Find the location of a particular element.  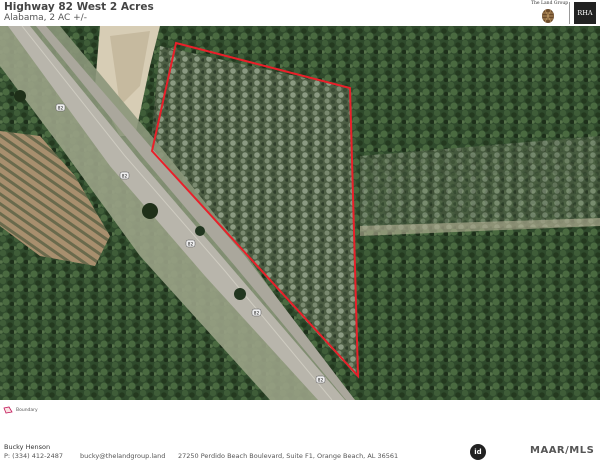

mls-logo: MAAR/MLS is located at coordinates (562, 450).